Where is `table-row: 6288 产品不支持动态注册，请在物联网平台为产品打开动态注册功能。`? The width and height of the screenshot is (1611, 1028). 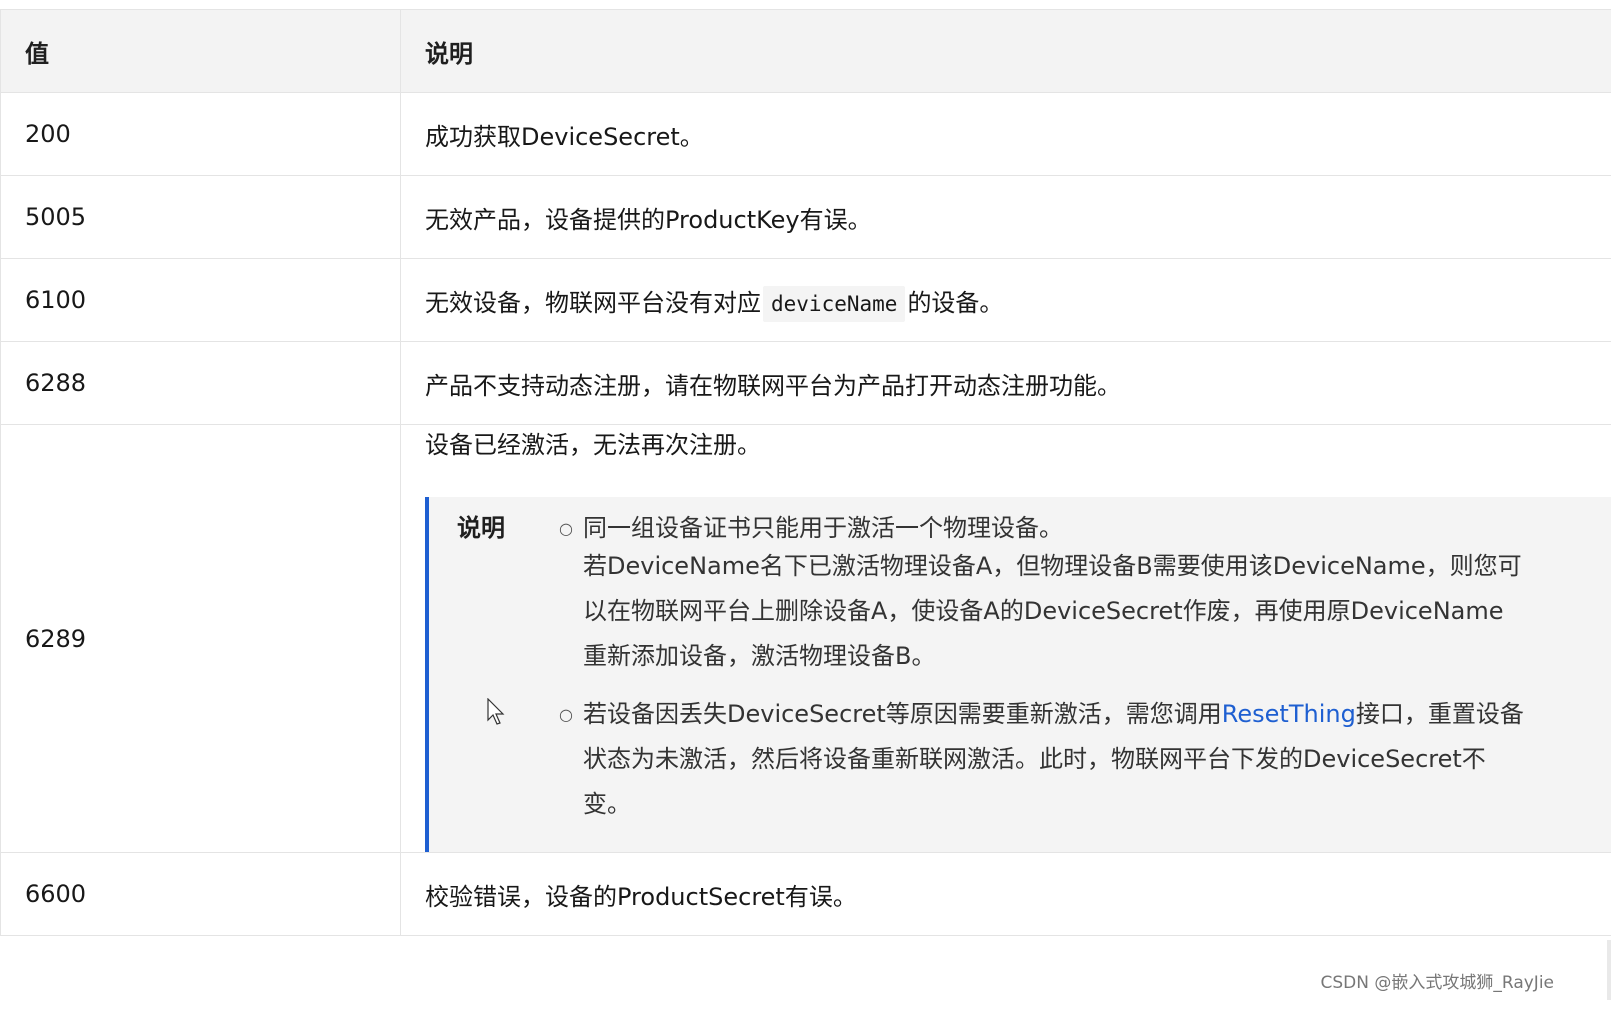 table-row: 6288 产品不支持动态注册，请在物联网平台为产品打开动态注册功能。 is located at coordinates (805, 383).